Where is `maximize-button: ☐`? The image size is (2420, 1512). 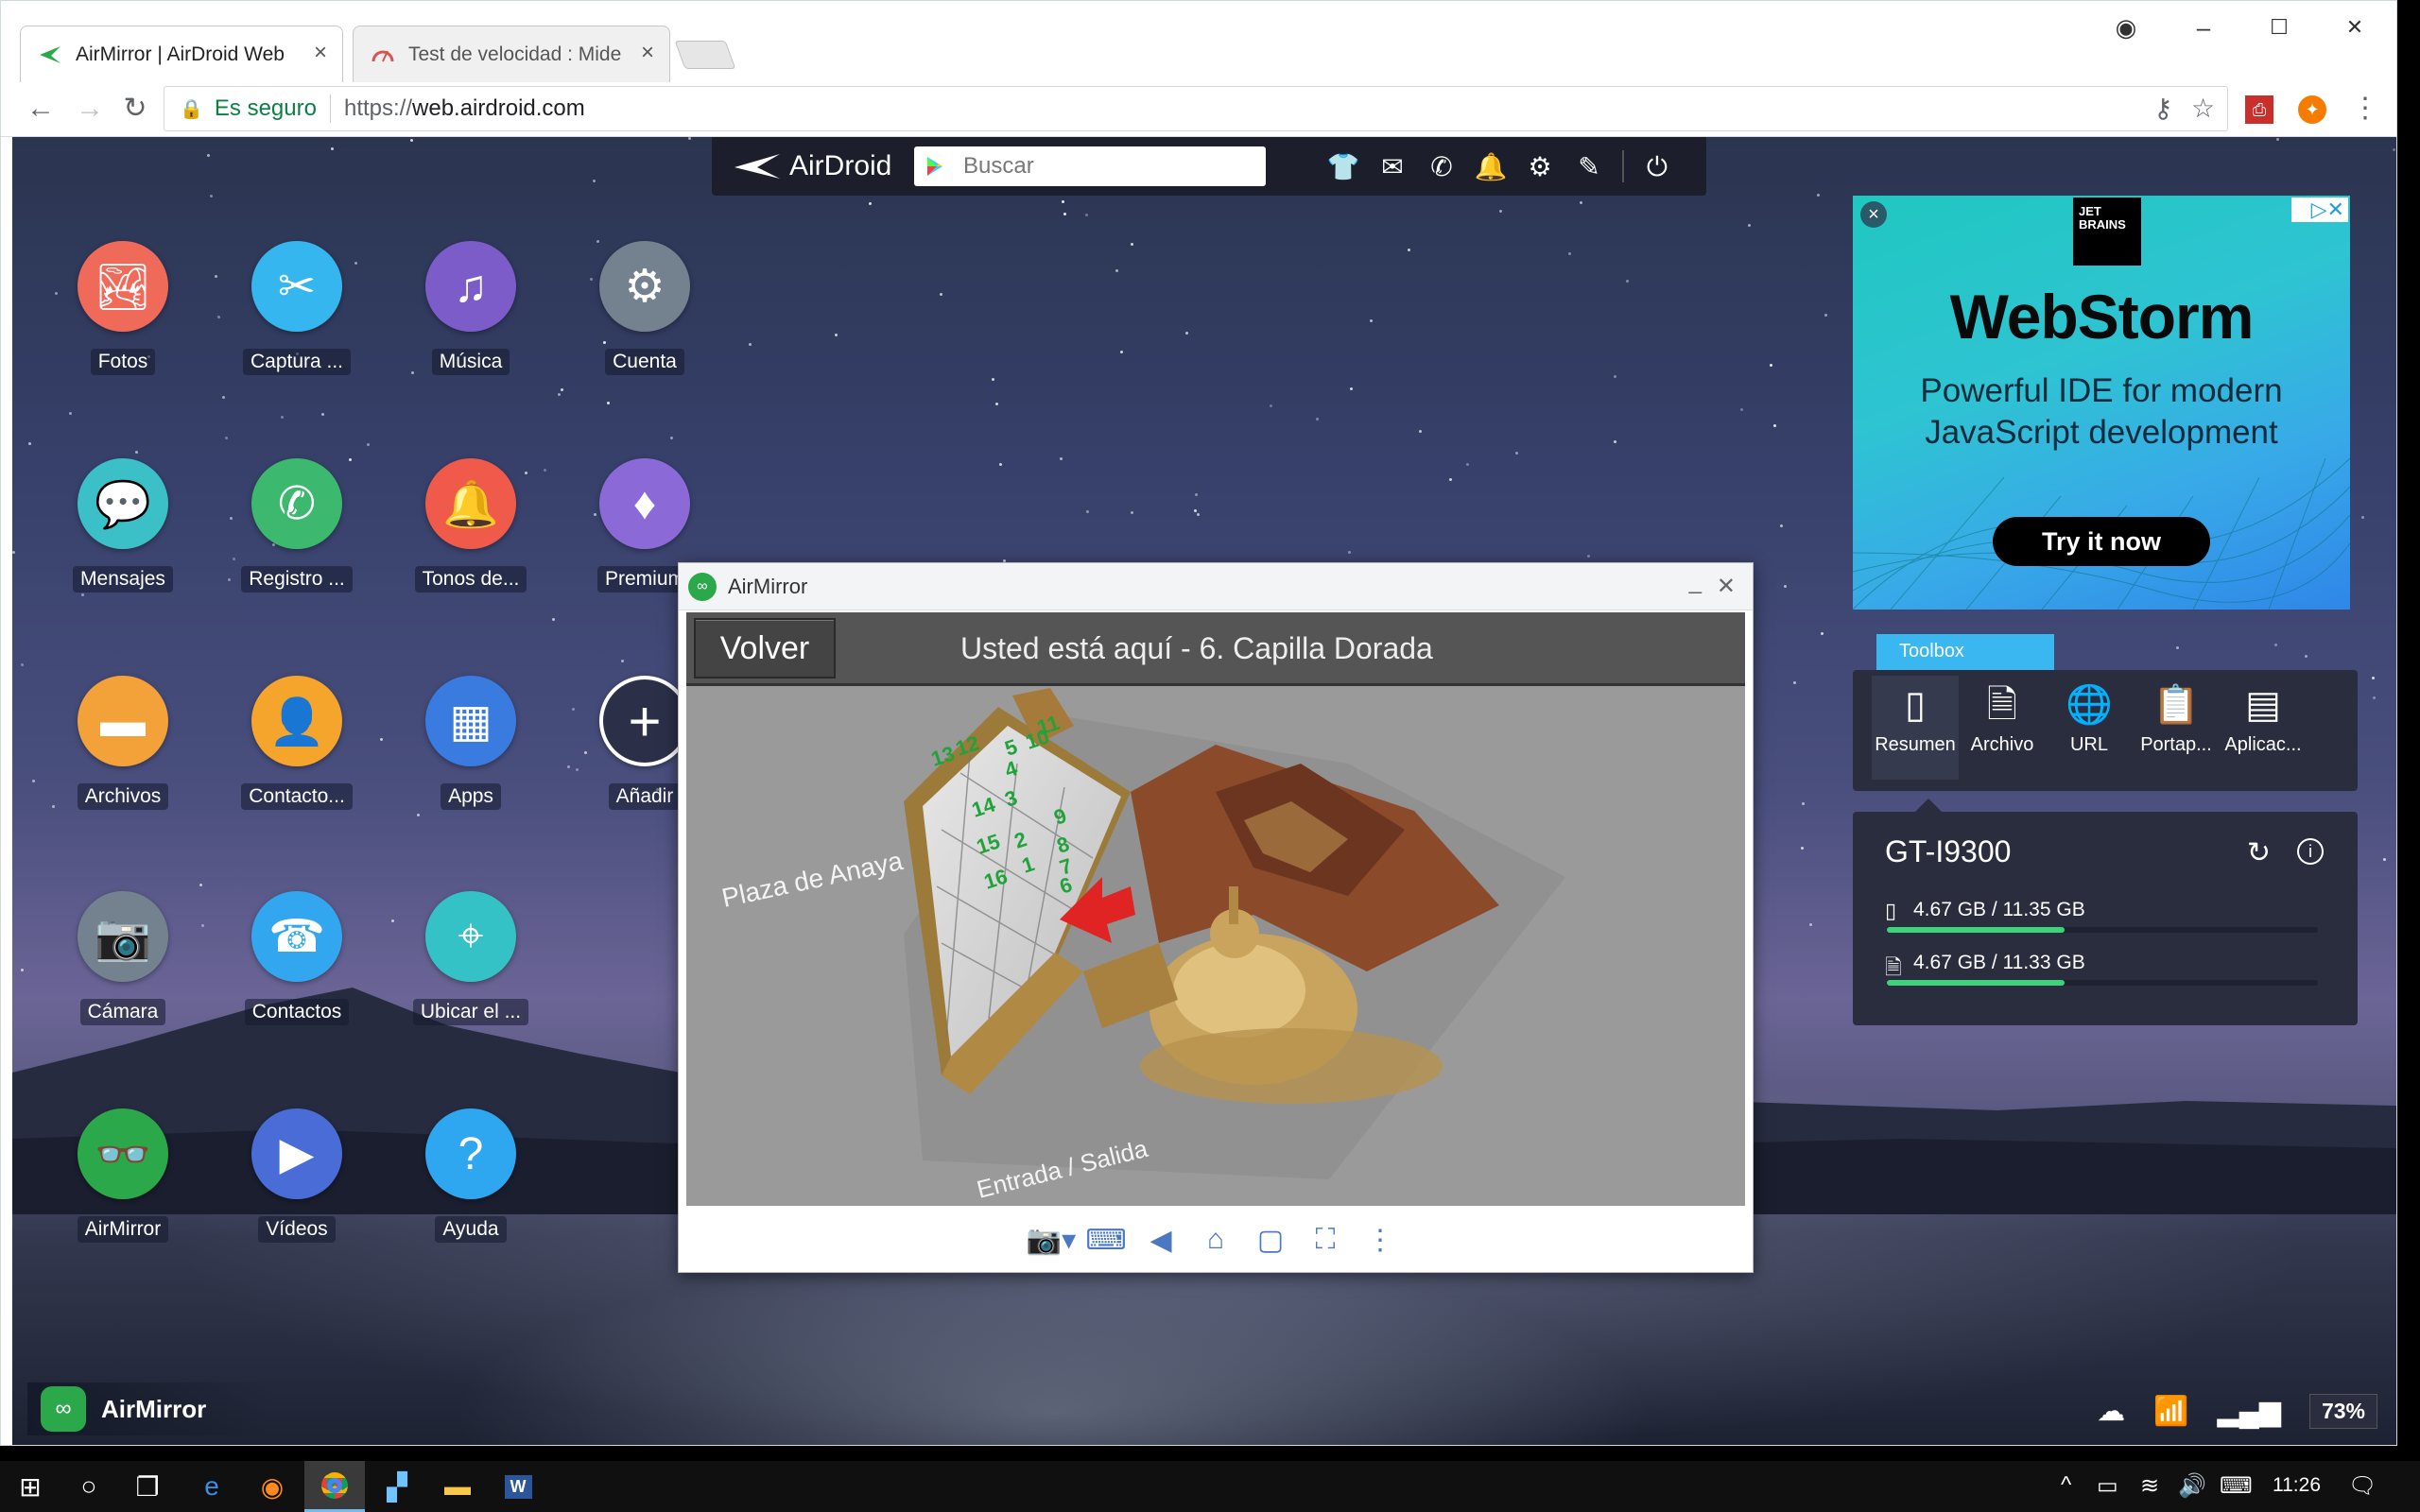 maximize-button: ☐ is located at coordinates (2280, 27).